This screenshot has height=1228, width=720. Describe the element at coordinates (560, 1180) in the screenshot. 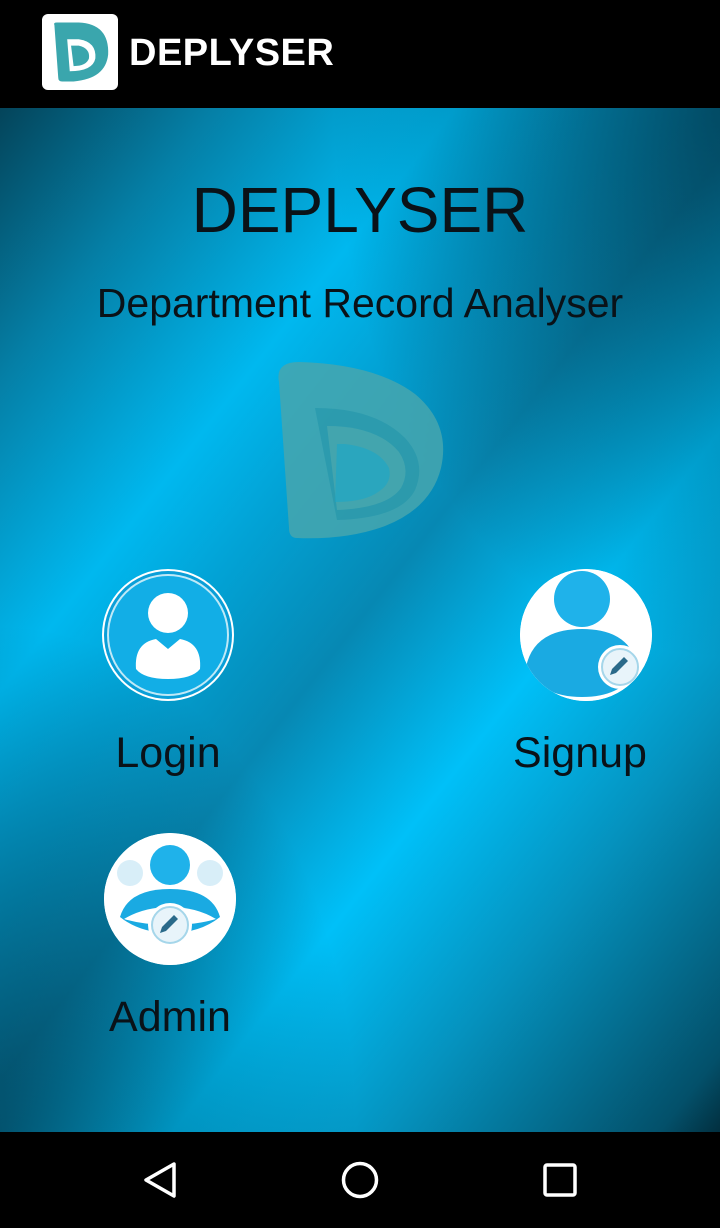

I see `recents-square-icon` at that location.